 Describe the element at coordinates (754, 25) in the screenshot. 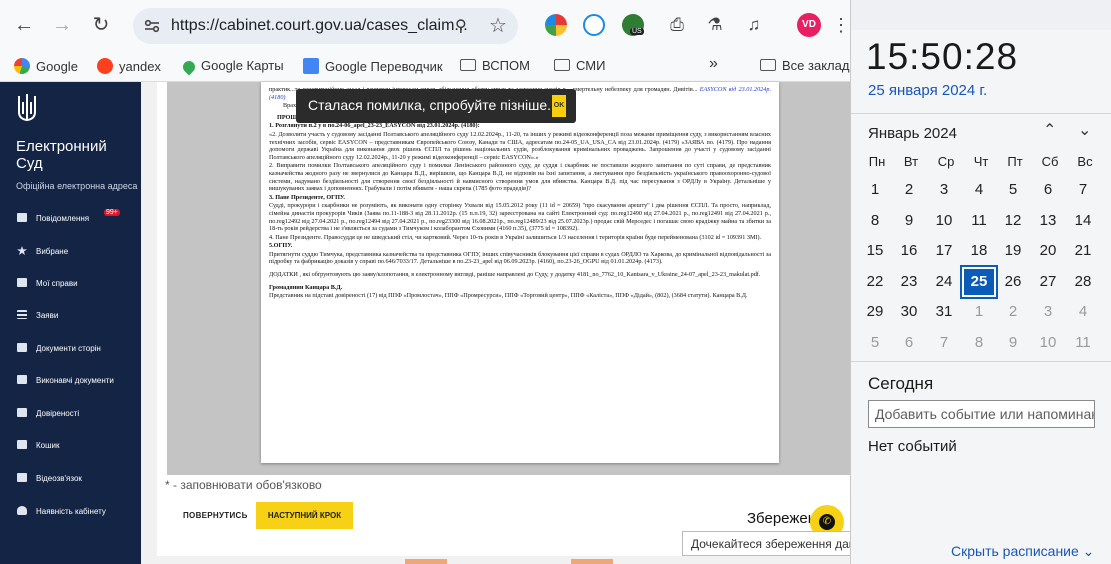

I see `media-playlist-icon: ♫` at that location.